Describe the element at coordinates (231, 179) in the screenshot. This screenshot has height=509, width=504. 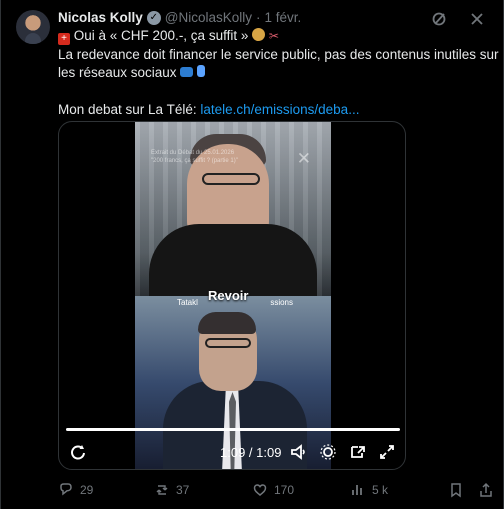
I see `speaker-top-glasses` at that location.